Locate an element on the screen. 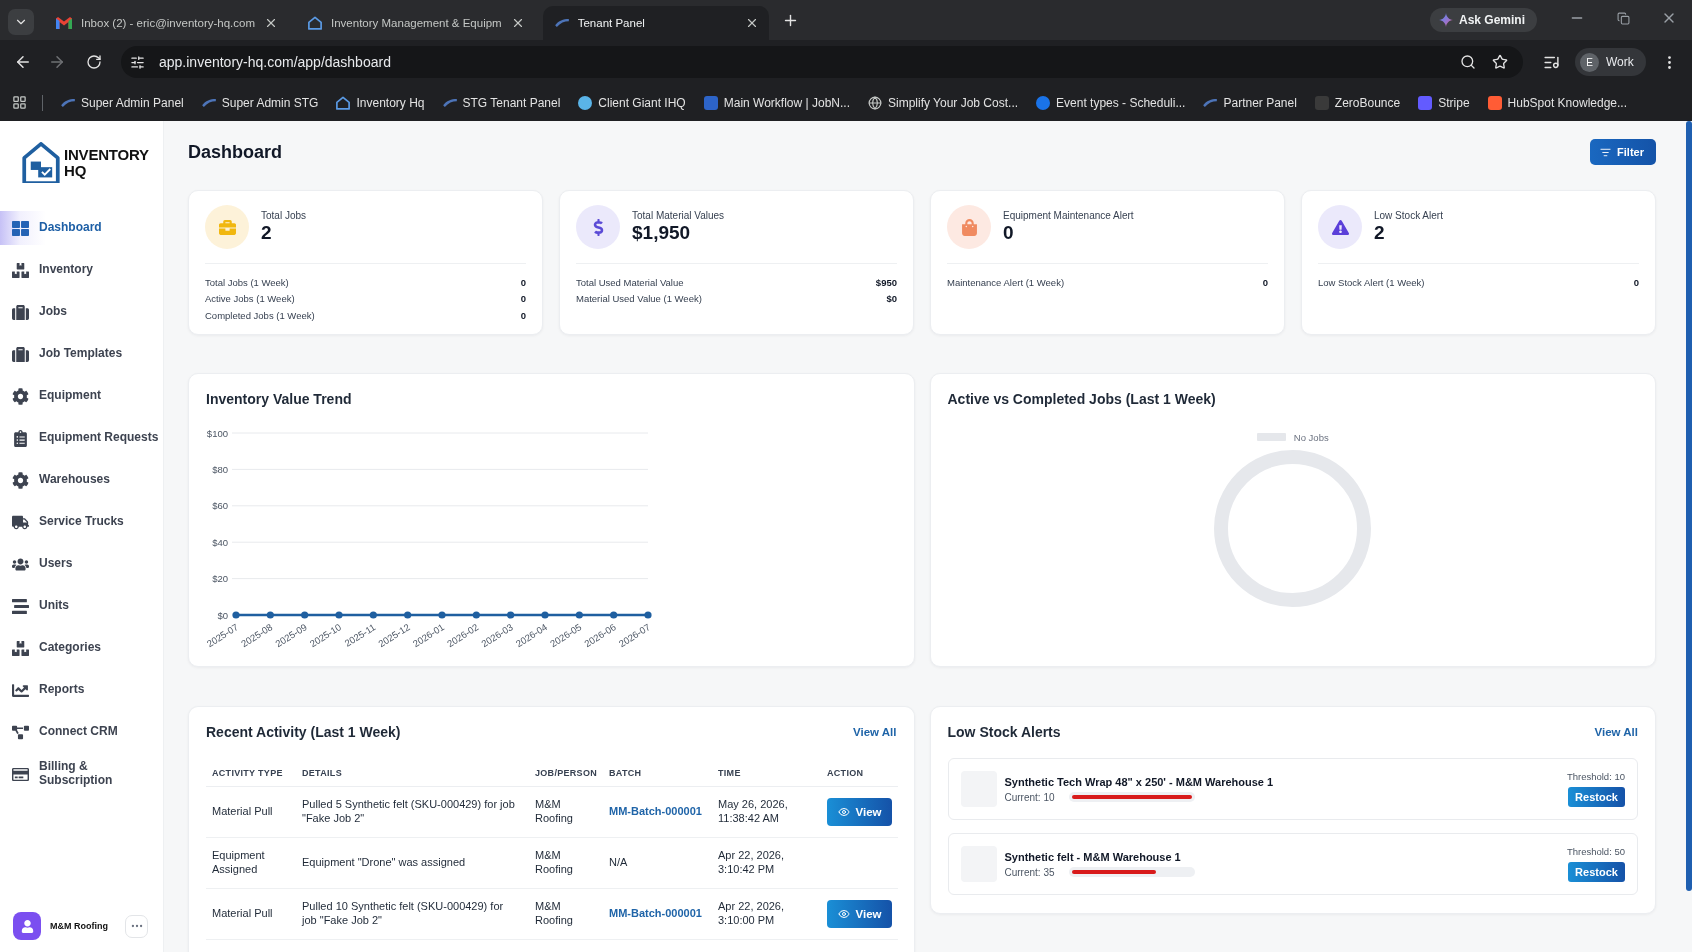  page-title: Dashboard is located at coordinates (235, 152).